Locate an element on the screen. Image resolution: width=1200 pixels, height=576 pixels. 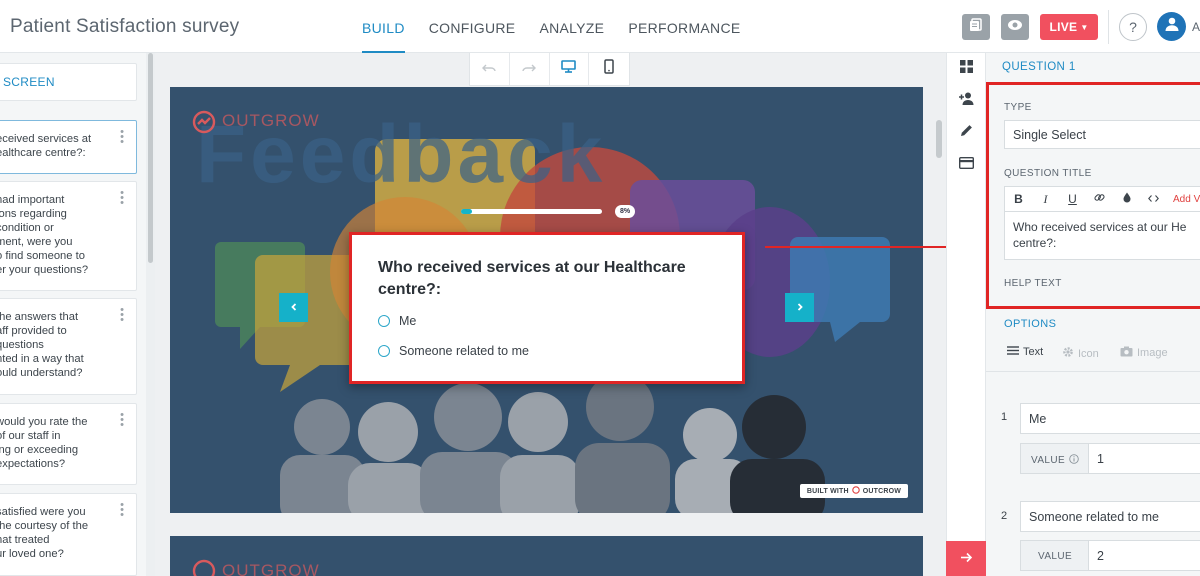
answer-option-1: Me is located at coordinates (397, 321).